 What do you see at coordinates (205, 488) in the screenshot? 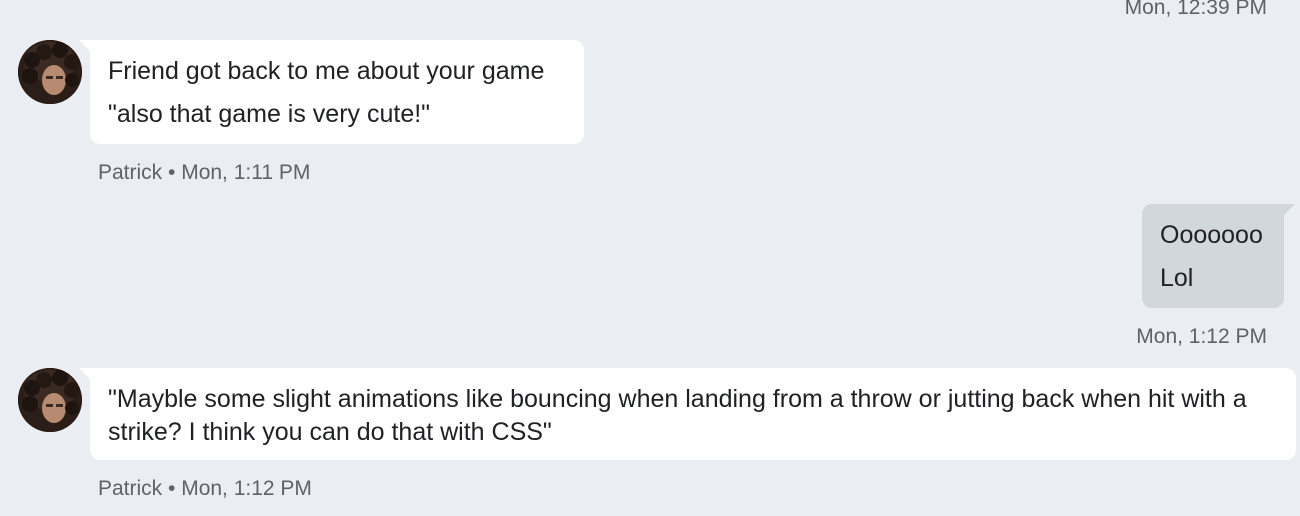
I see `message-meta: Patrick • Mon, 1:12 PM` at bounding box center [205, 488].